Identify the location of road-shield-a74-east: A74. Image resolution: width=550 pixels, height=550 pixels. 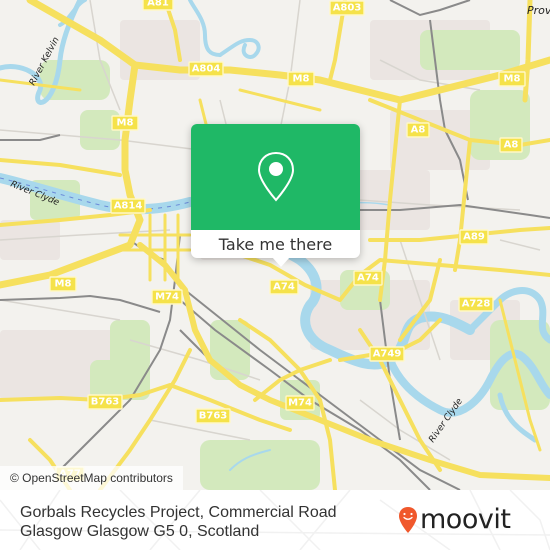
(368, 278).